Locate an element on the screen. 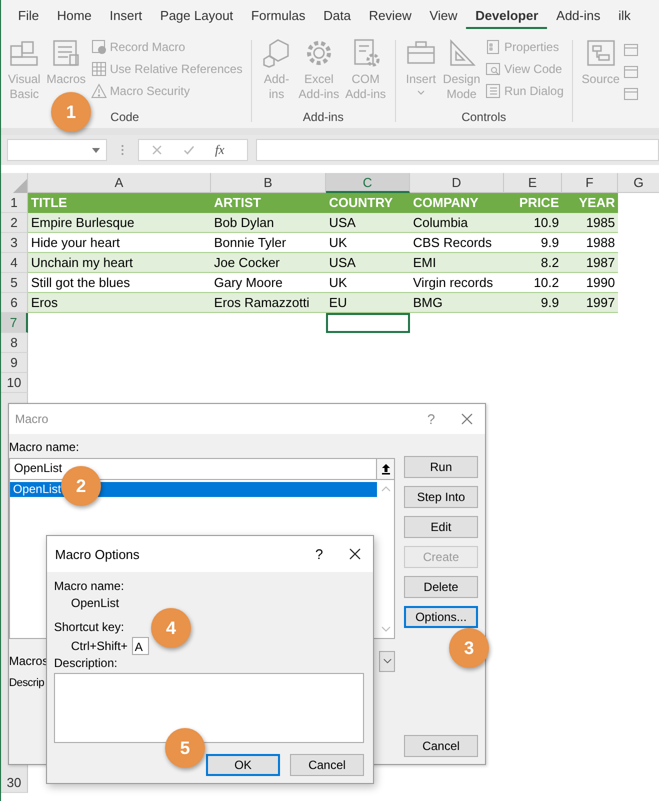  column-header: F is located at coordinates (590, 183).